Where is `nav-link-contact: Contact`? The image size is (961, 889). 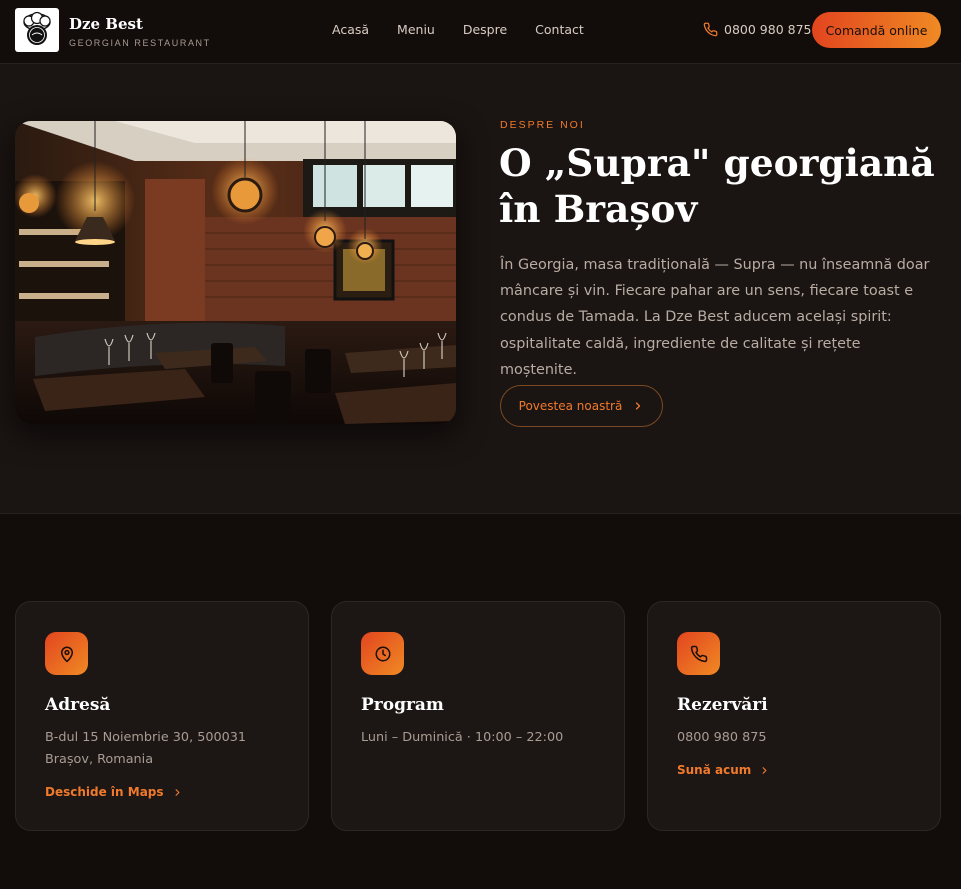
nav-link-contact: Contact is located at coordinates (559, 29).